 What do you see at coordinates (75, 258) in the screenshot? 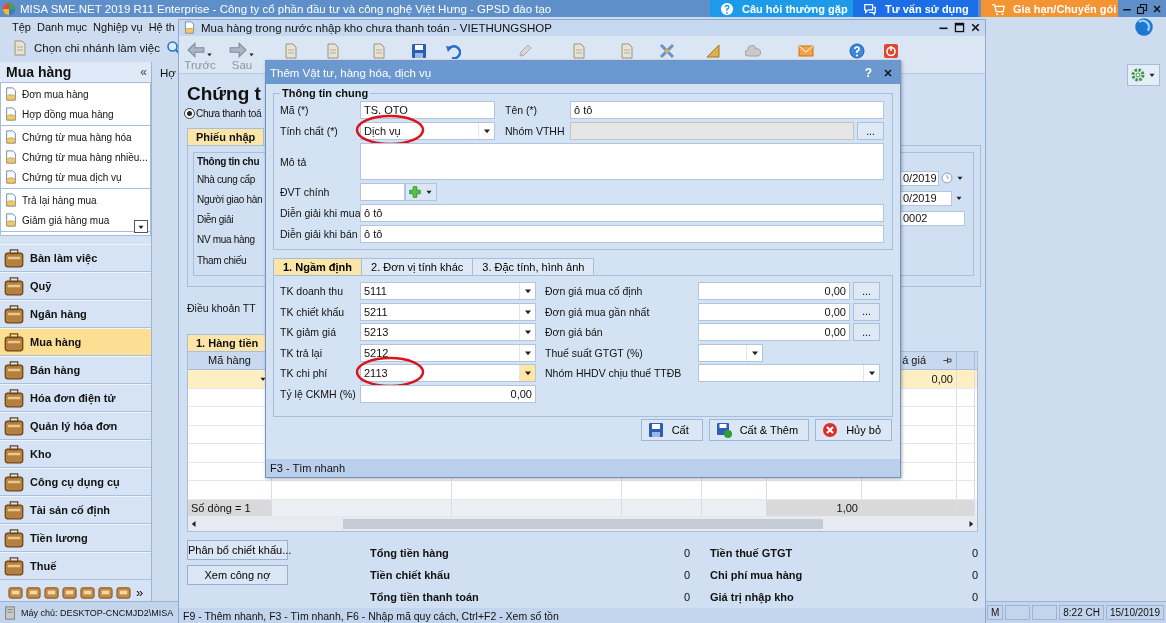
I see `module-item: Bàn làm việc` at bounding box center [75, 258].